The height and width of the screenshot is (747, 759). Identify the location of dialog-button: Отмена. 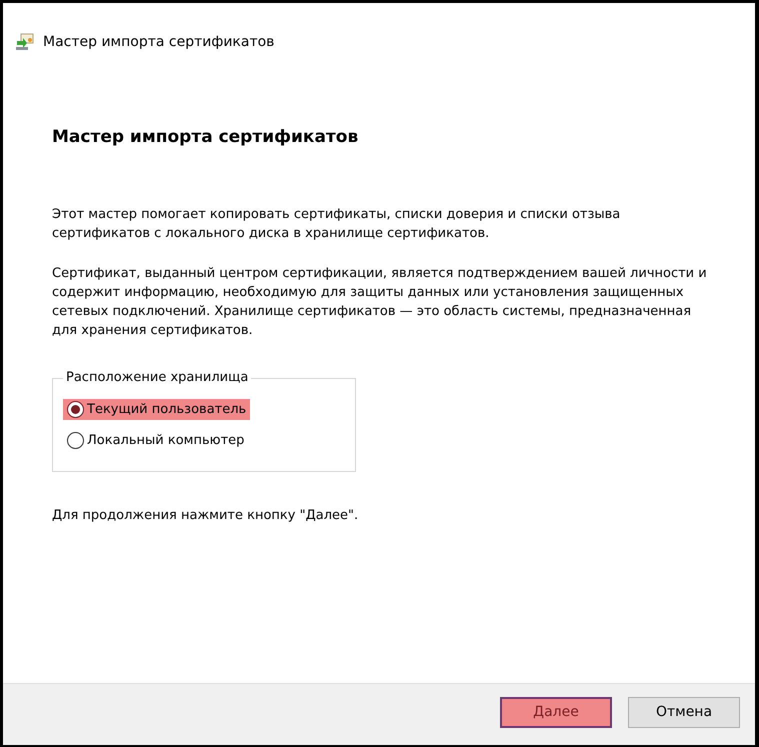
(684, 712).